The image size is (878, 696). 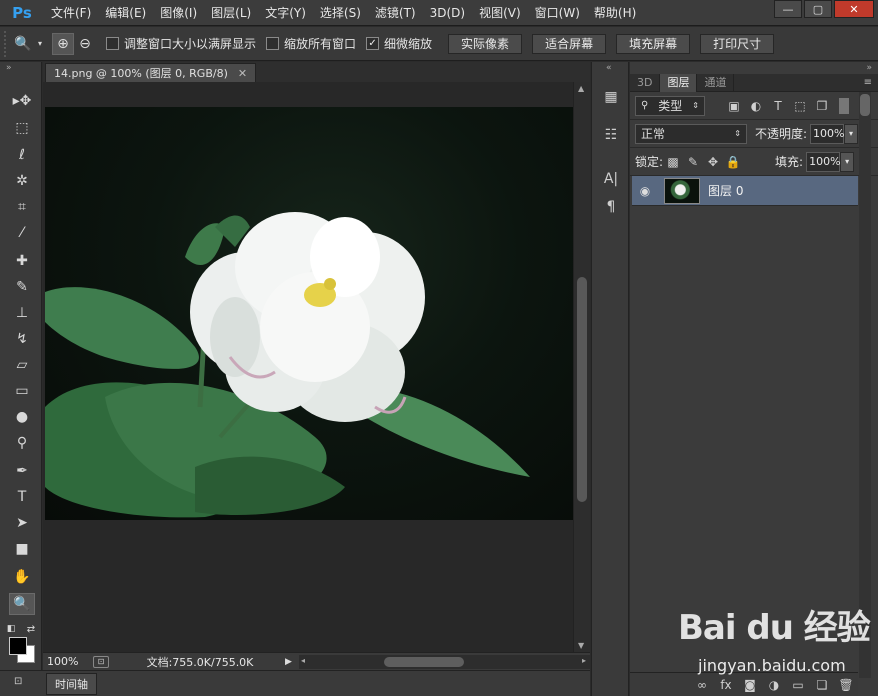 I want to click on horizontal-scroll-thumb, so click(x=424, y=661).